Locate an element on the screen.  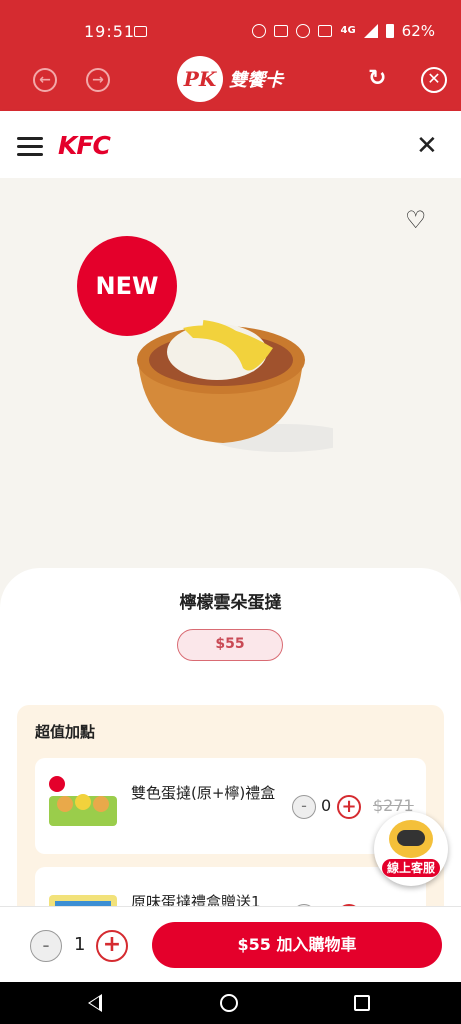
signal-icon is located at coordinates (370, 31).